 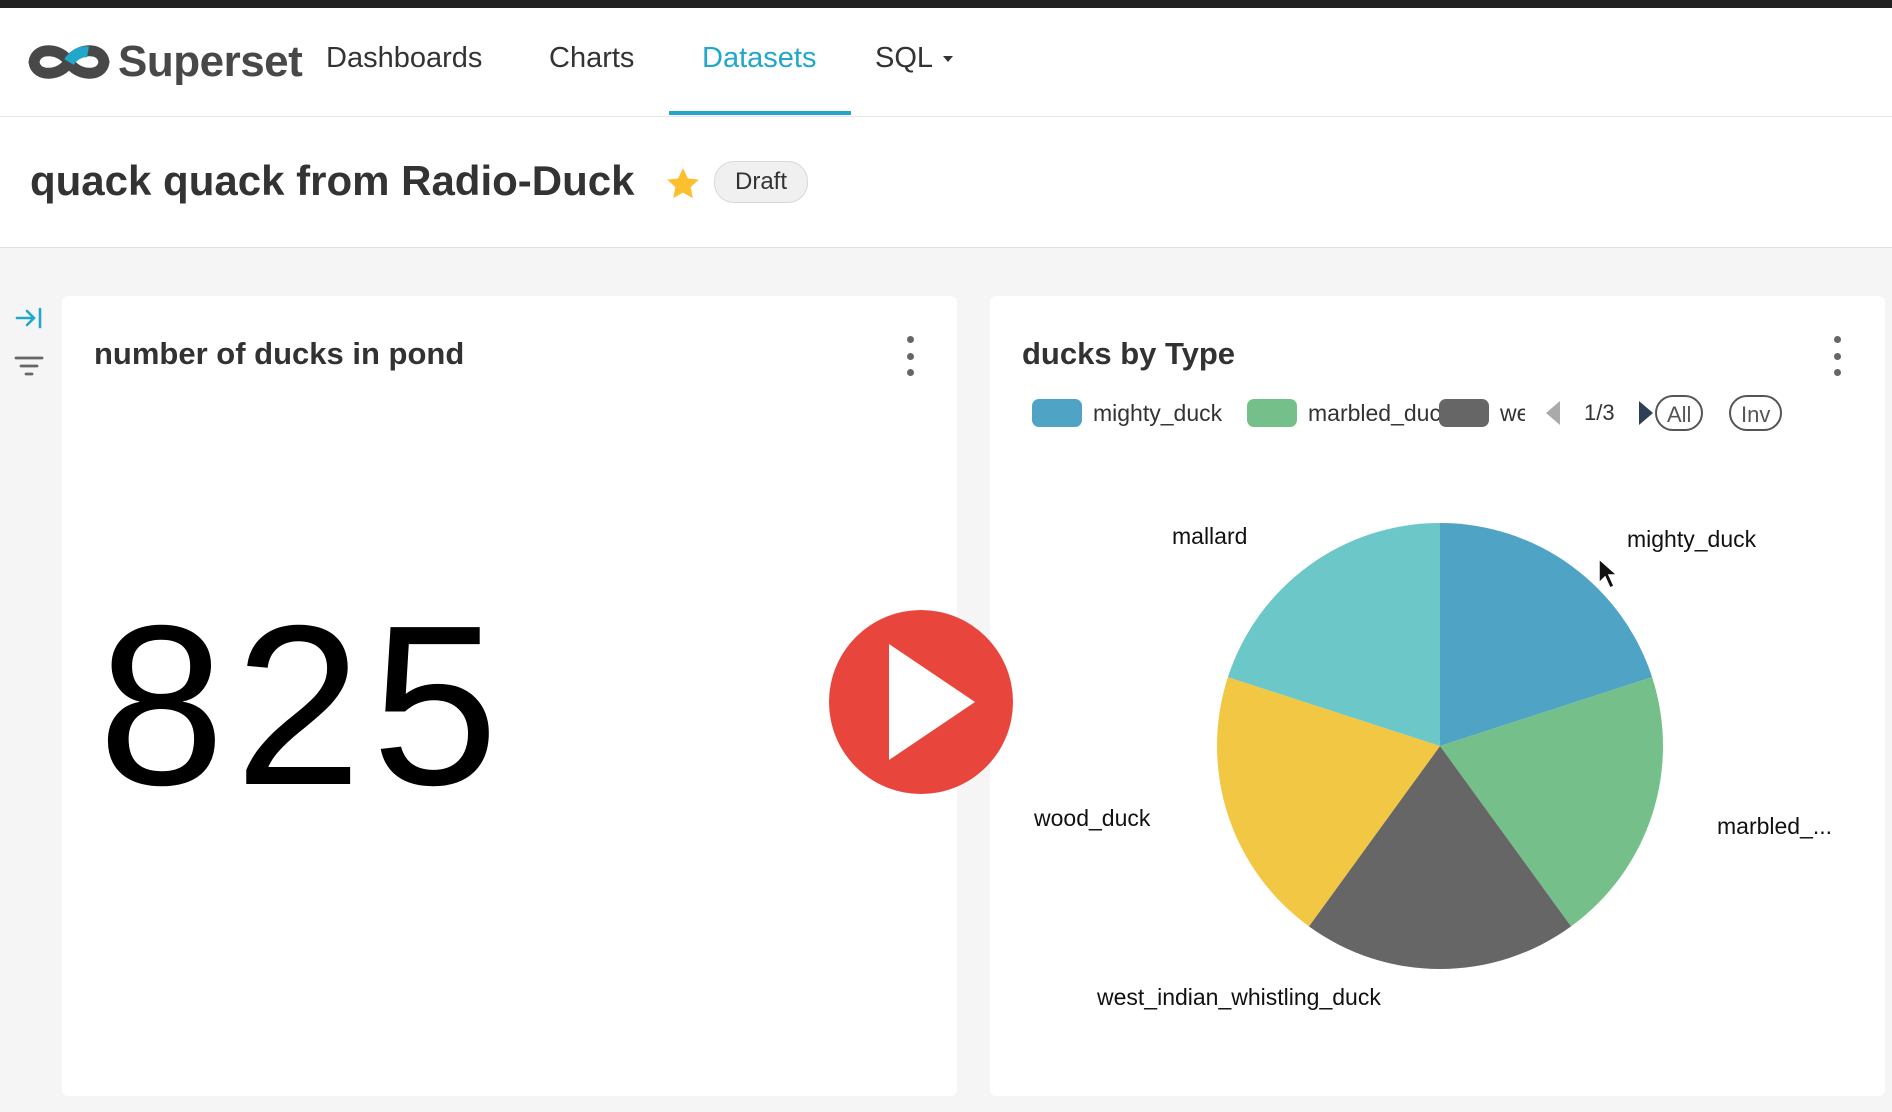 What do you see at coordinates (1692, 539) in the screenshot?
I see `pie-label-mighty-duck: mighty_duck` at bounding box center [1692, 539].